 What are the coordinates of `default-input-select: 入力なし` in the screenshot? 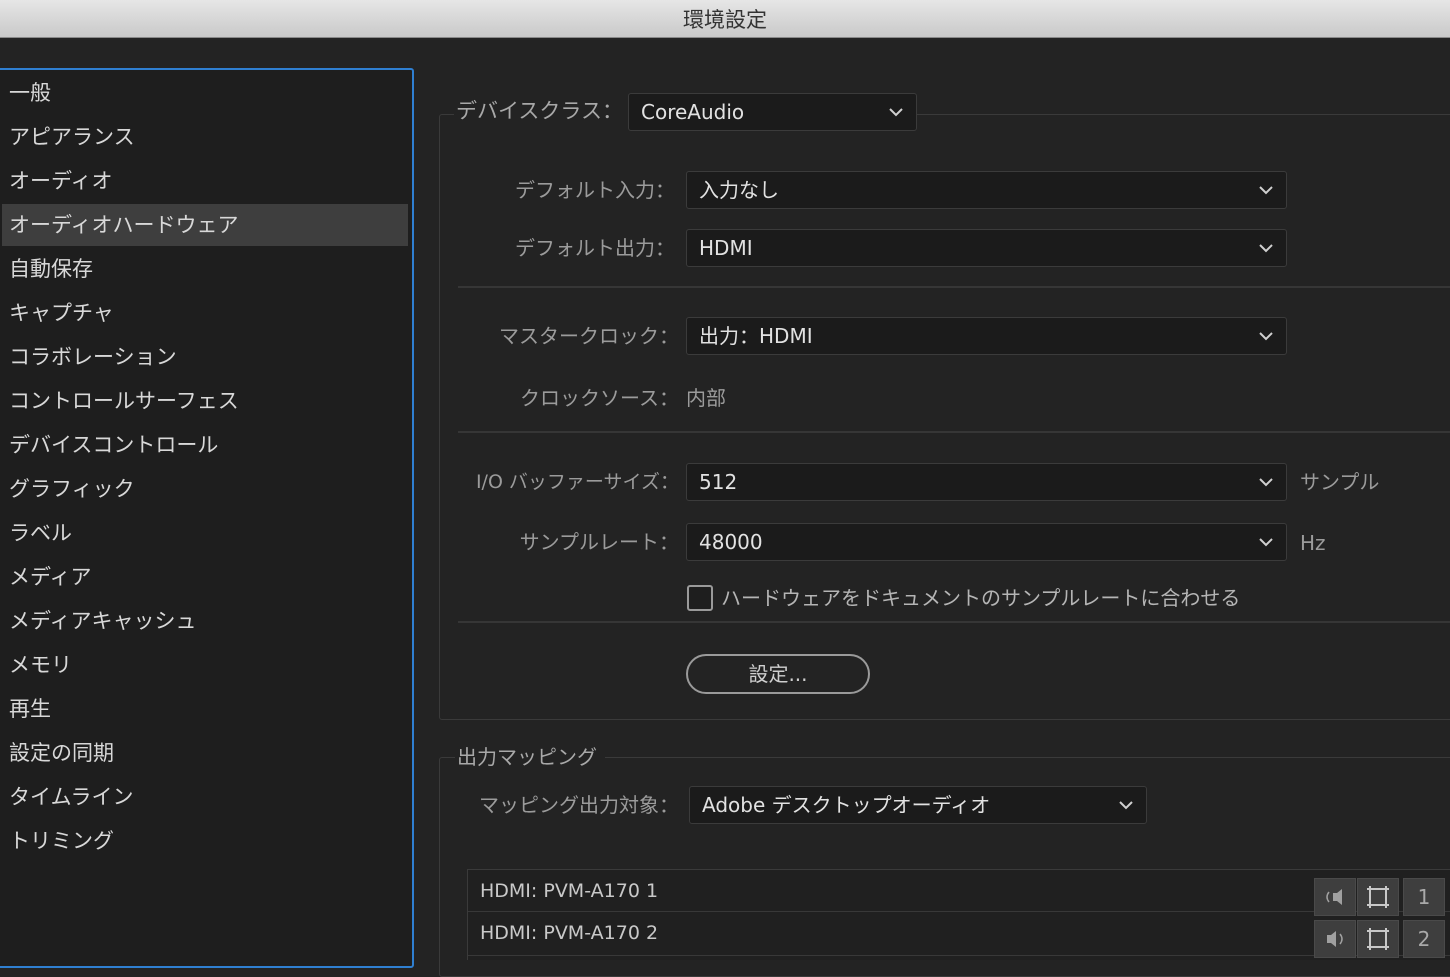 It's located at (986, 190).